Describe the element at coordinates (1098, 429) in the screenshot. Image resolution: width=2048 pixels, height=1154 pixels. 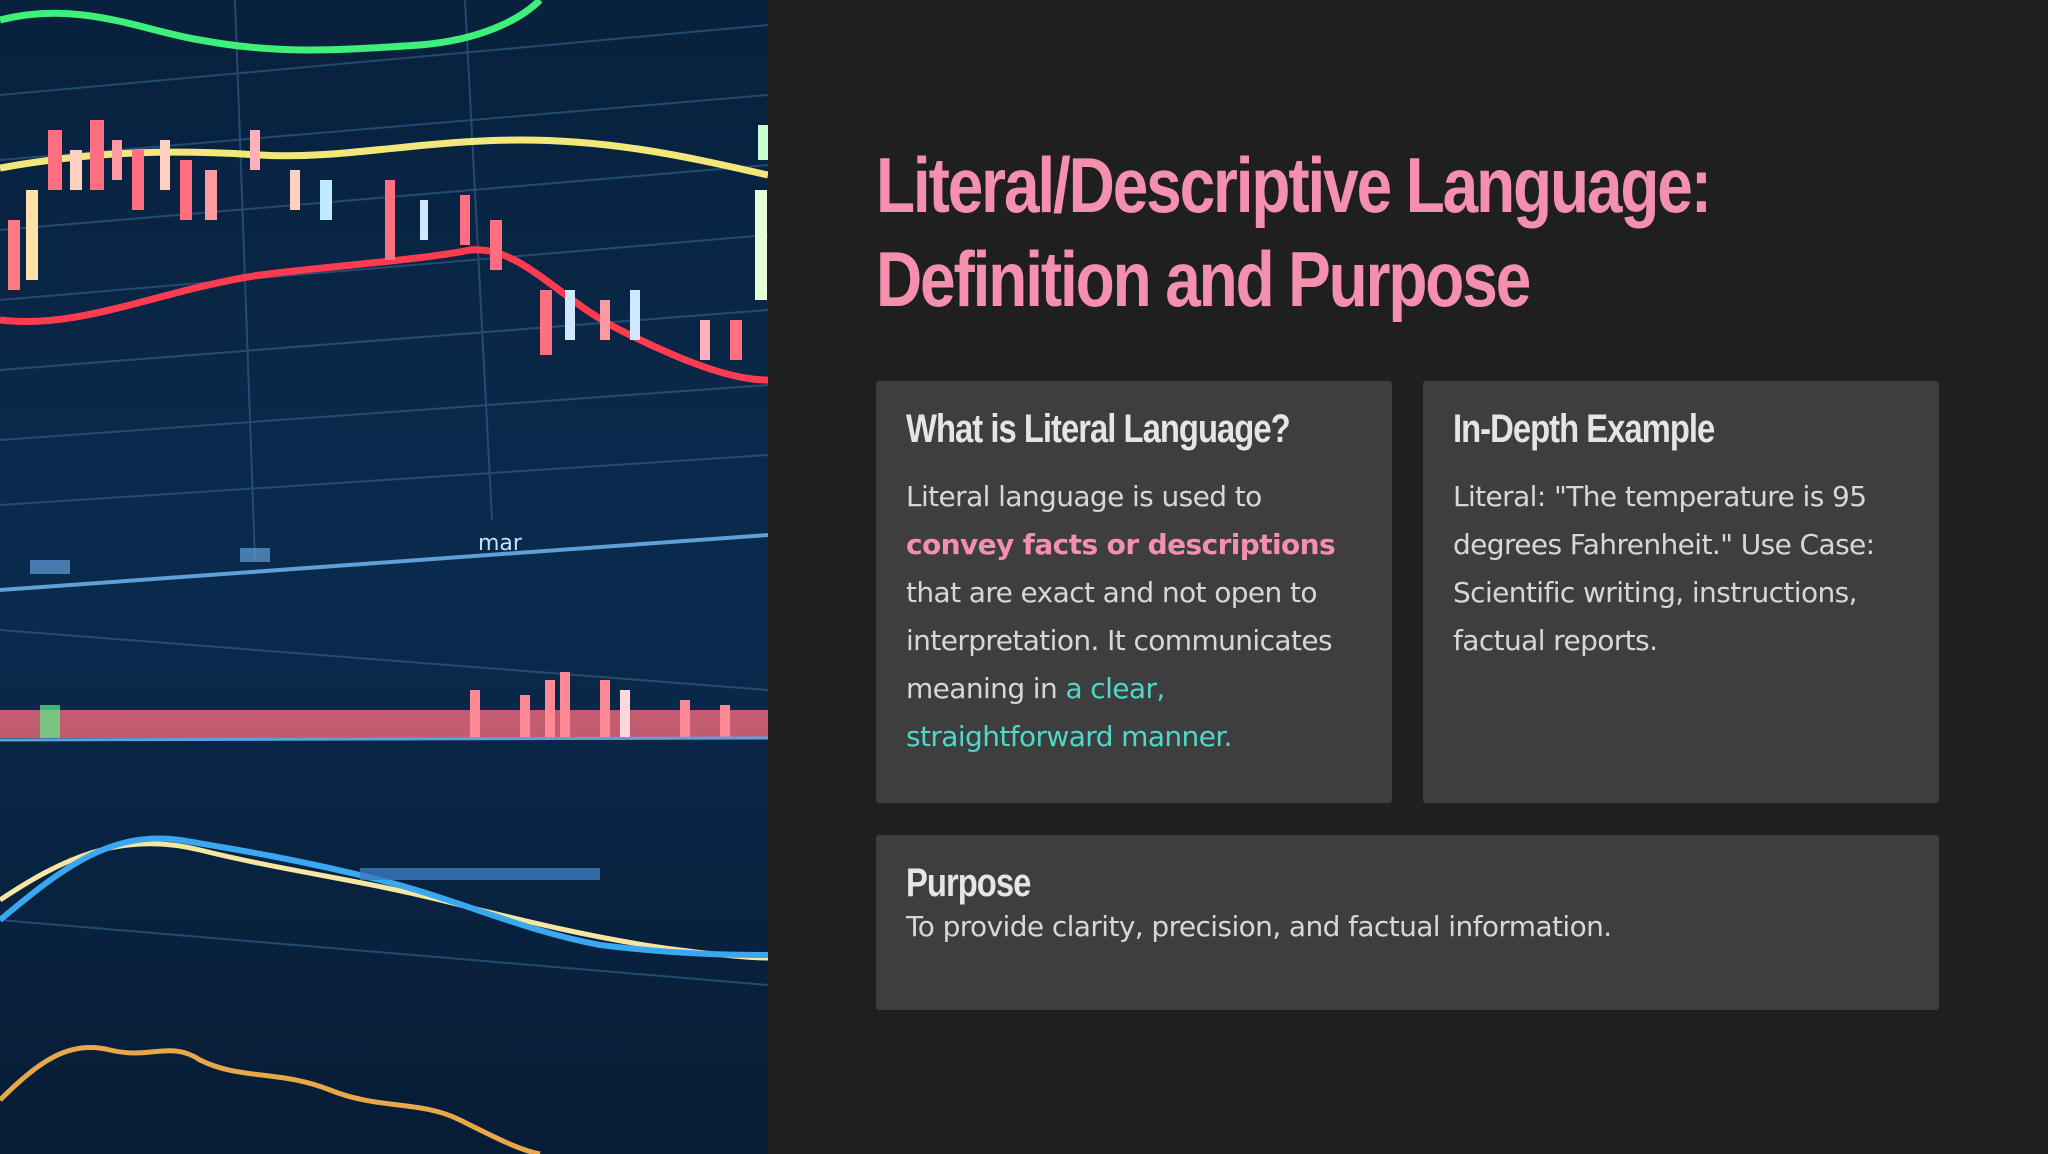
I see `literal-card-heading: What is Literal Language?` at that location.